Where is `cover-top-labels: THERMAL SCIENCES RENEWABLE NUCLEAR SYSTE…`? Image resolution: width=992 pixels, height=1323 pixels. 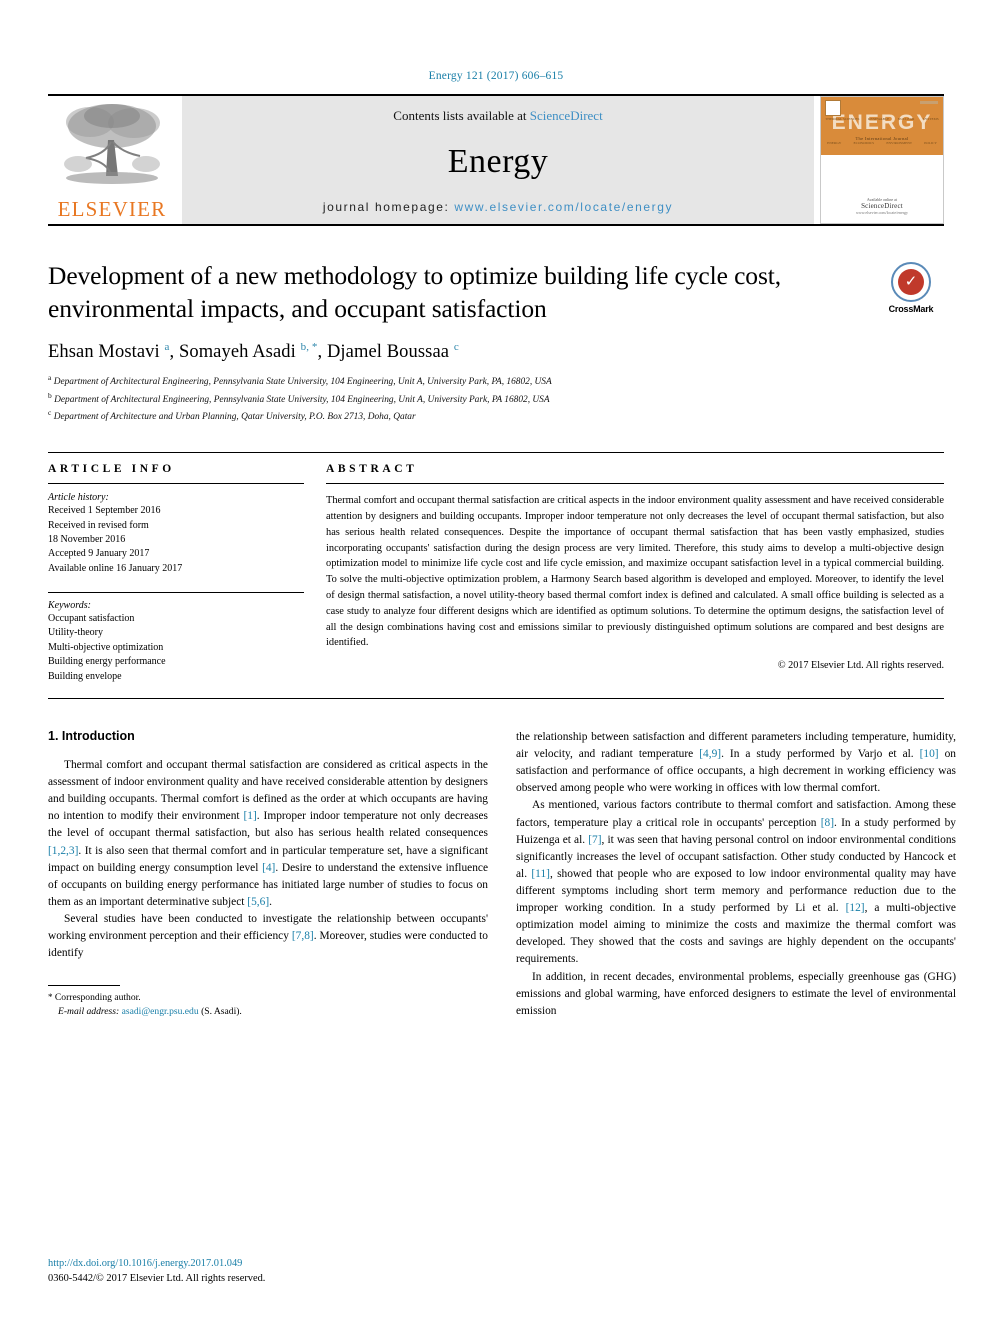
cover-top-labels: THERMAL SCIENCES RENEWABLE NUCLEAR SYSTE… is located at coordinates (882, 119).